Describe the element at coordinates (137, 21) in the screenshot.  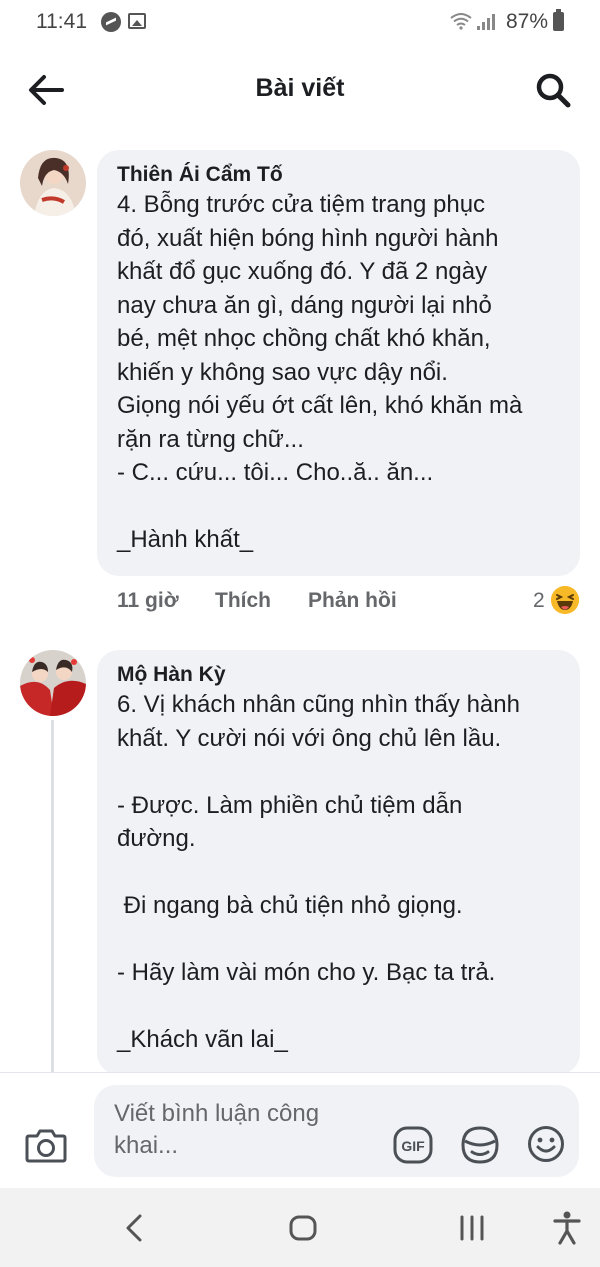
I see `image-icon` at that location.